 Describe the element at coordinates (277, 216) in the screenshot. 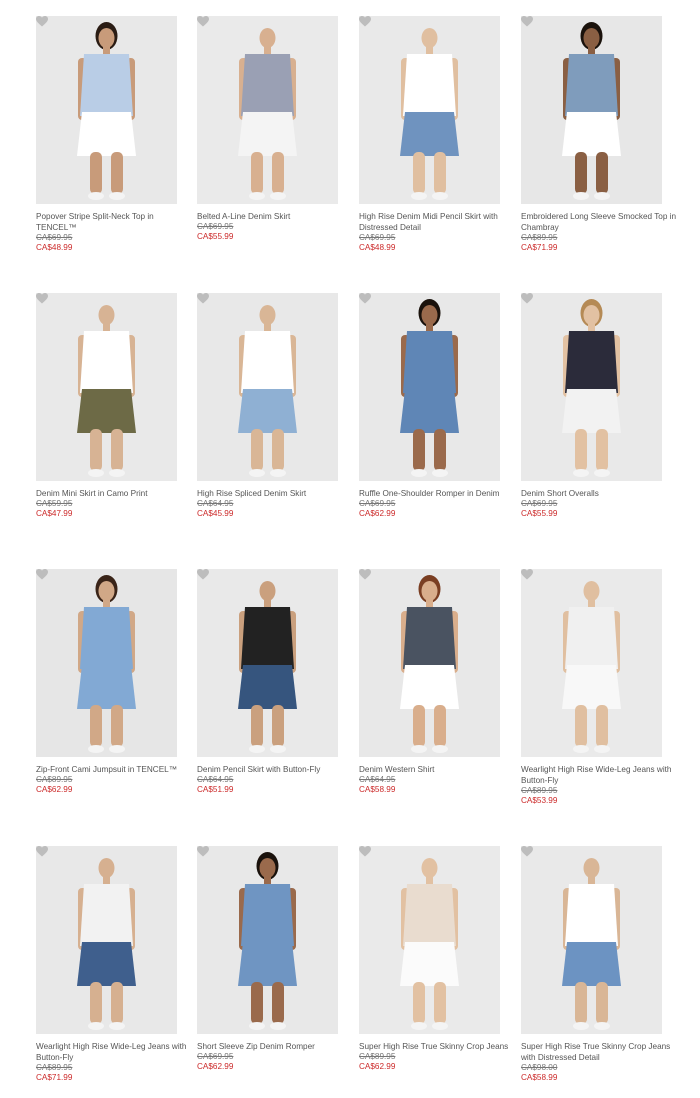

I see `product-name: Belted A-Line Denim Skirt` at that location.